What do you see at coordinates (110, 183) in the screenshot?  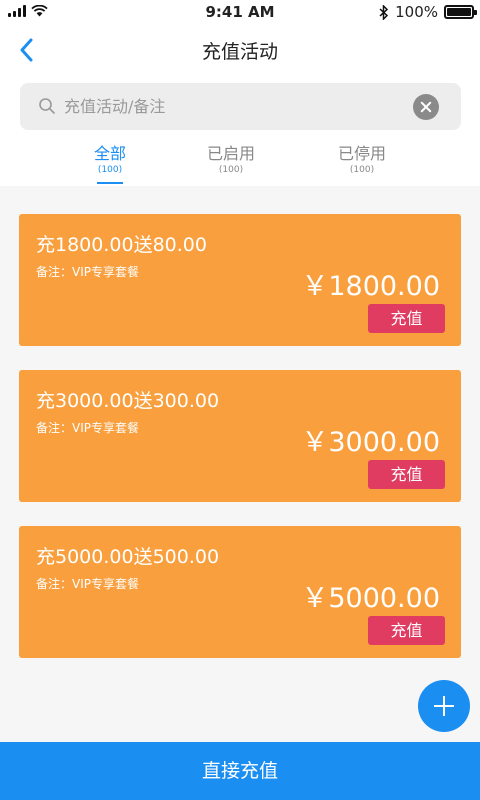 I see `tab-active-indicator` at bounding box center [110, 183].